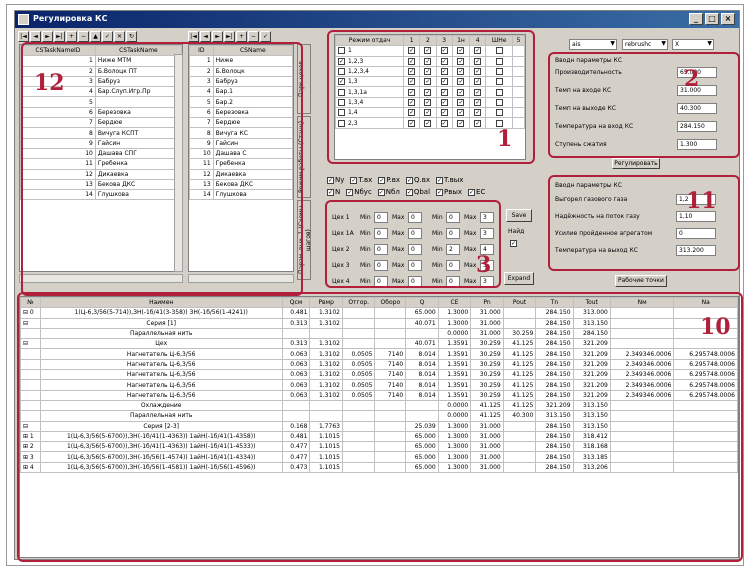  I want to click on output-option: ✓ Pвых, so click(449, 192).